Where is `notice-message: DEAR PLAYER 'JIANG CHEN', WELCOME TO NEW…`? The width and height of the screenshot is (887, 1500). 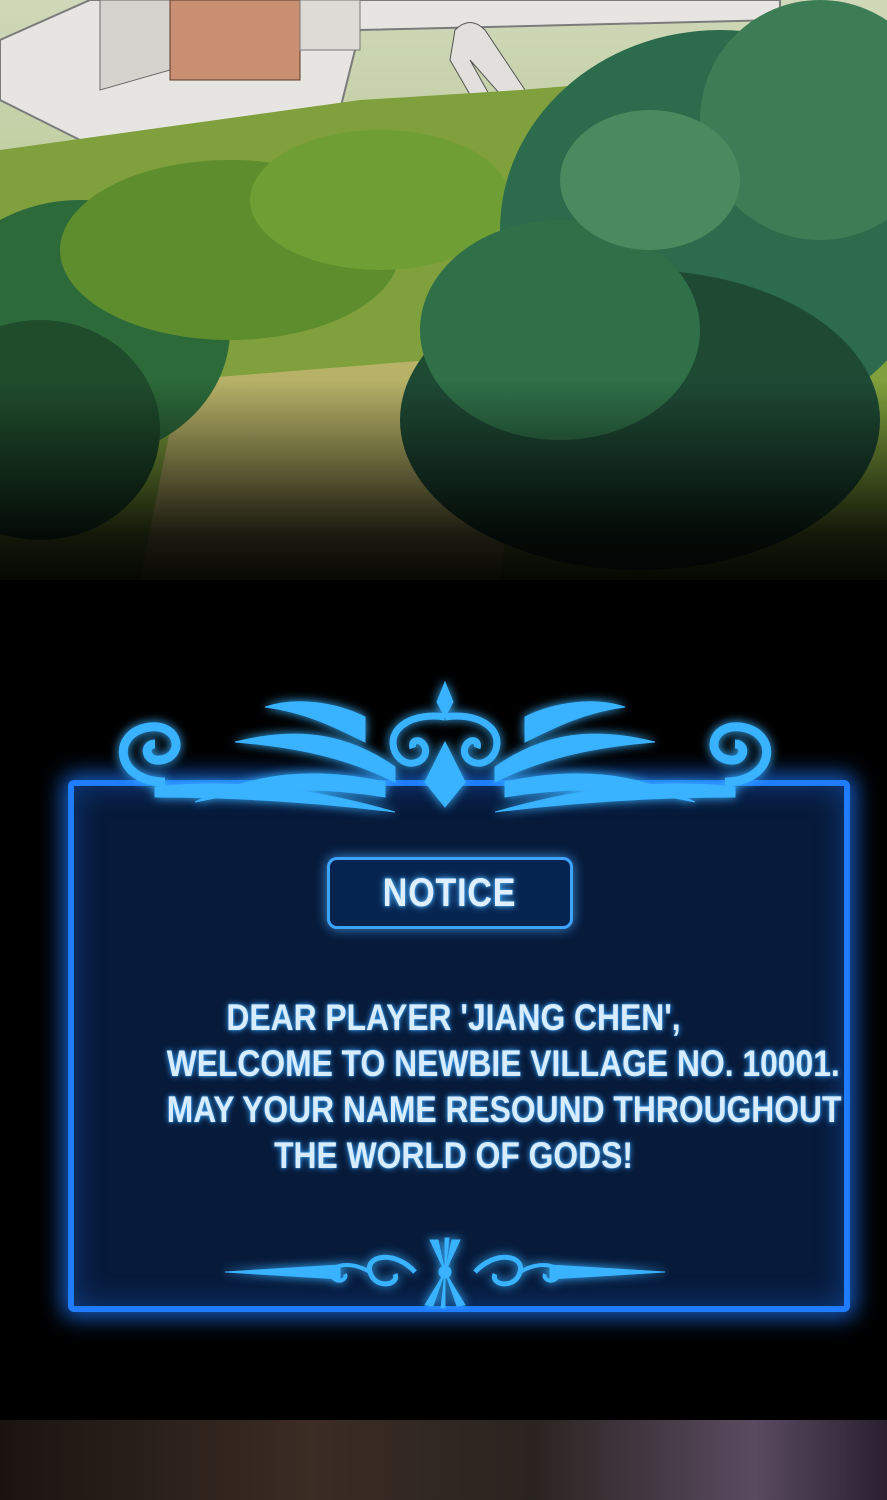 notice-message: DEAR PLAYER 'JIANG CHEN', WELCOME TO NEW… is located at coordinates (481, 1087).